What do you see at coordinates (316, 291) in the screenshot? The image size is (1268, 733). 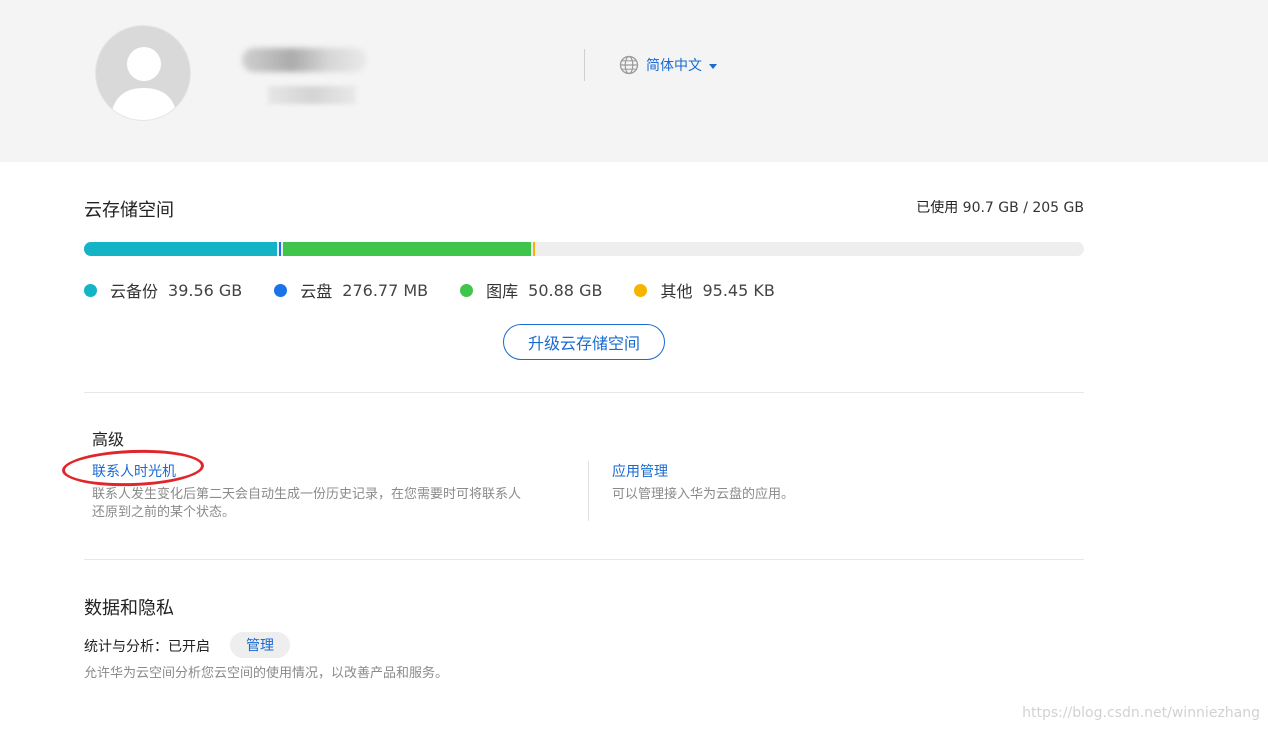 I see `legend-name: 云盘` at bounding box center [316, 291].